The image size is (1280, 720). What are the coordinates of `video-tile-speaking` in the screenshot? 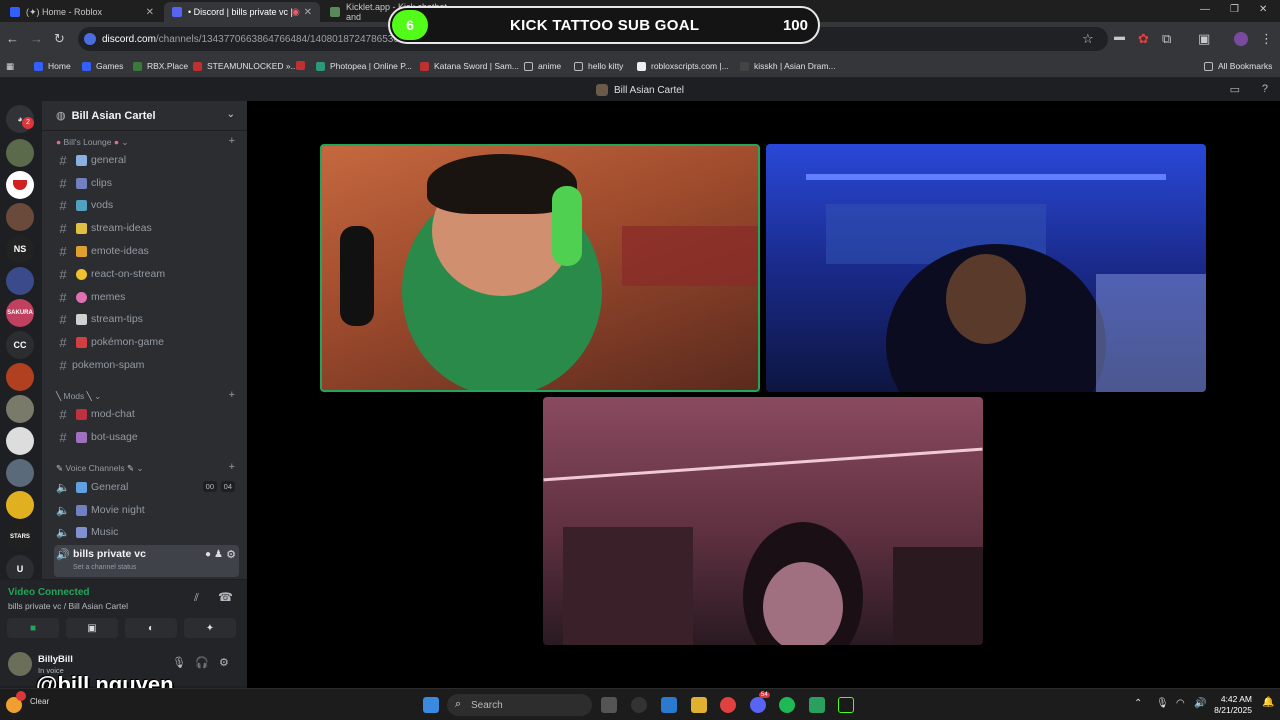 It's located at (540, 268).